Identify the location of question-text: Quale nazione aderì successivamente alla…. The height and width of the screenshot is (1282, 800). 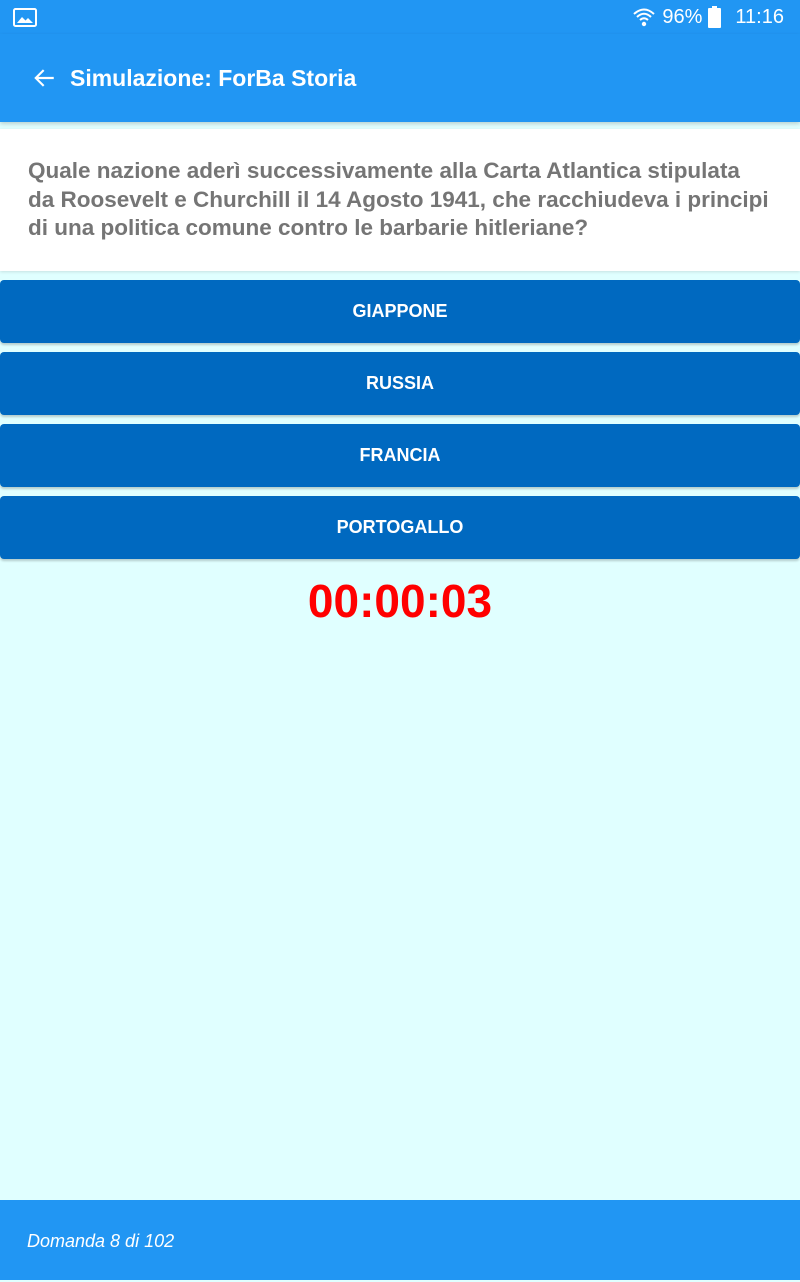
(398, 199).